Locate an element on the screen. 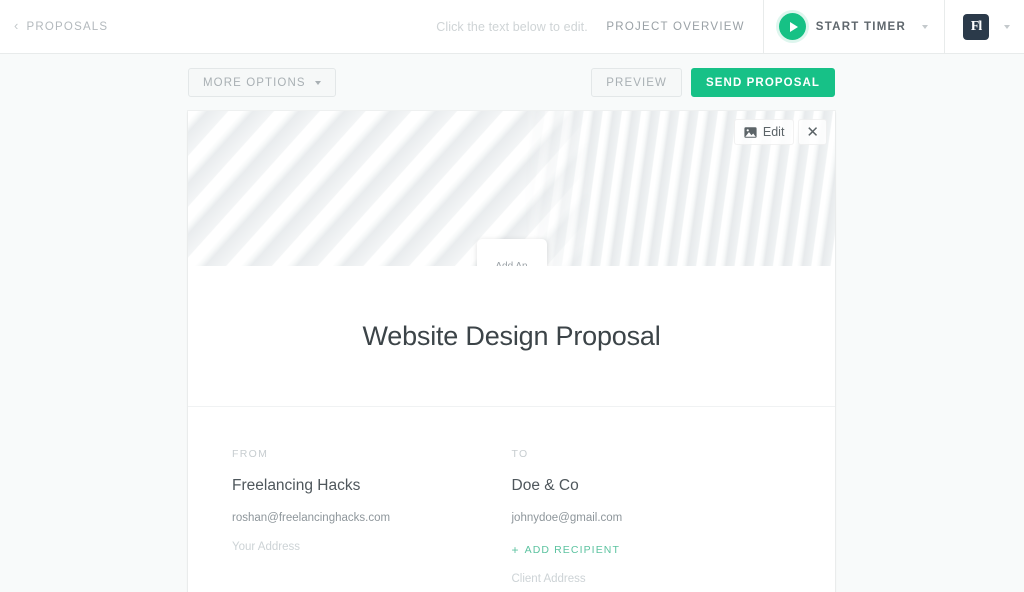 The height and width of the screenshot is (592, 1024). project-overview-label: PROJECT OVERVIEW is located at coordinates (675, 26).